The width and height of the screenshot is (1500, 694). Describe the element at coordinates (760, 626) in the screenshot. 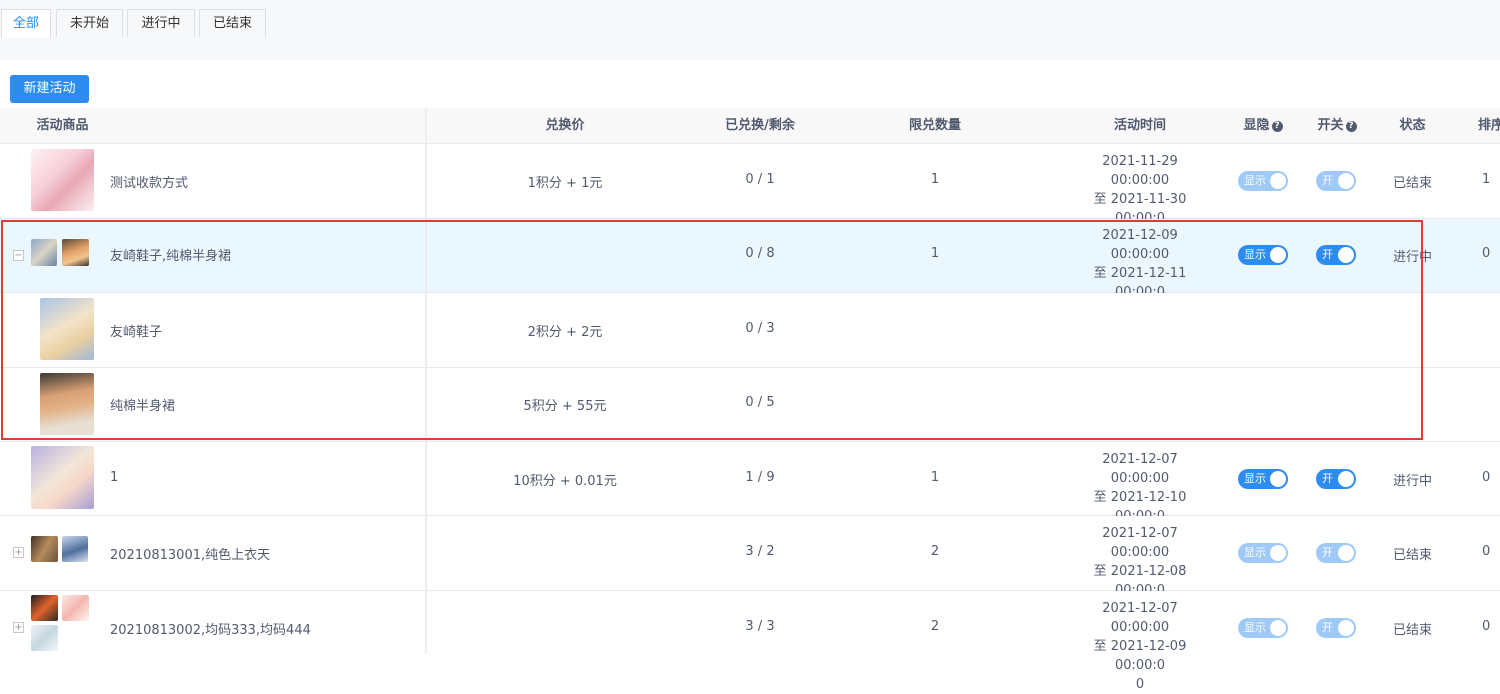

I see `redeemed-cell: 3 / 3` at that location.